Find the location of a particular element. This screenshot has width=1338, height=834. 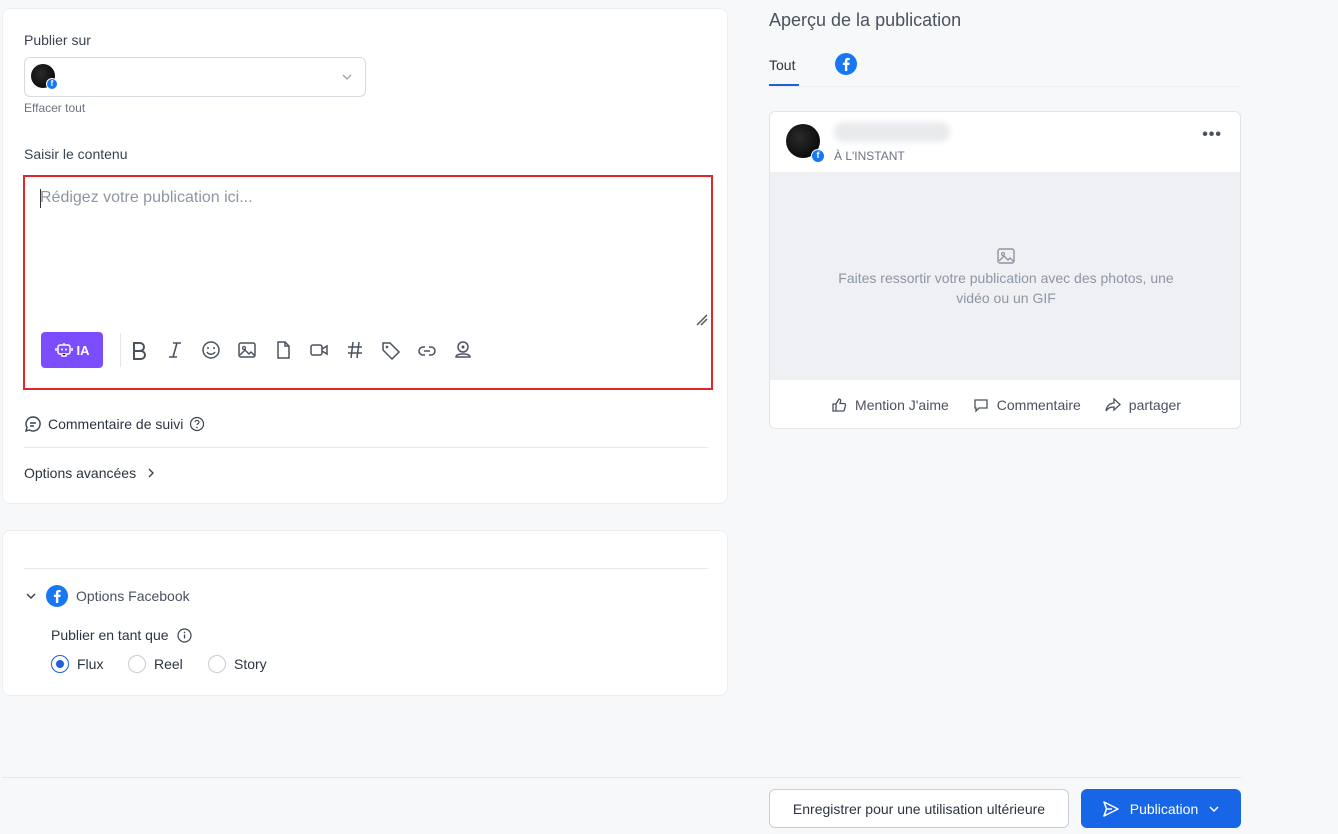

share-label: partager is located at coordinates (1154, 405).